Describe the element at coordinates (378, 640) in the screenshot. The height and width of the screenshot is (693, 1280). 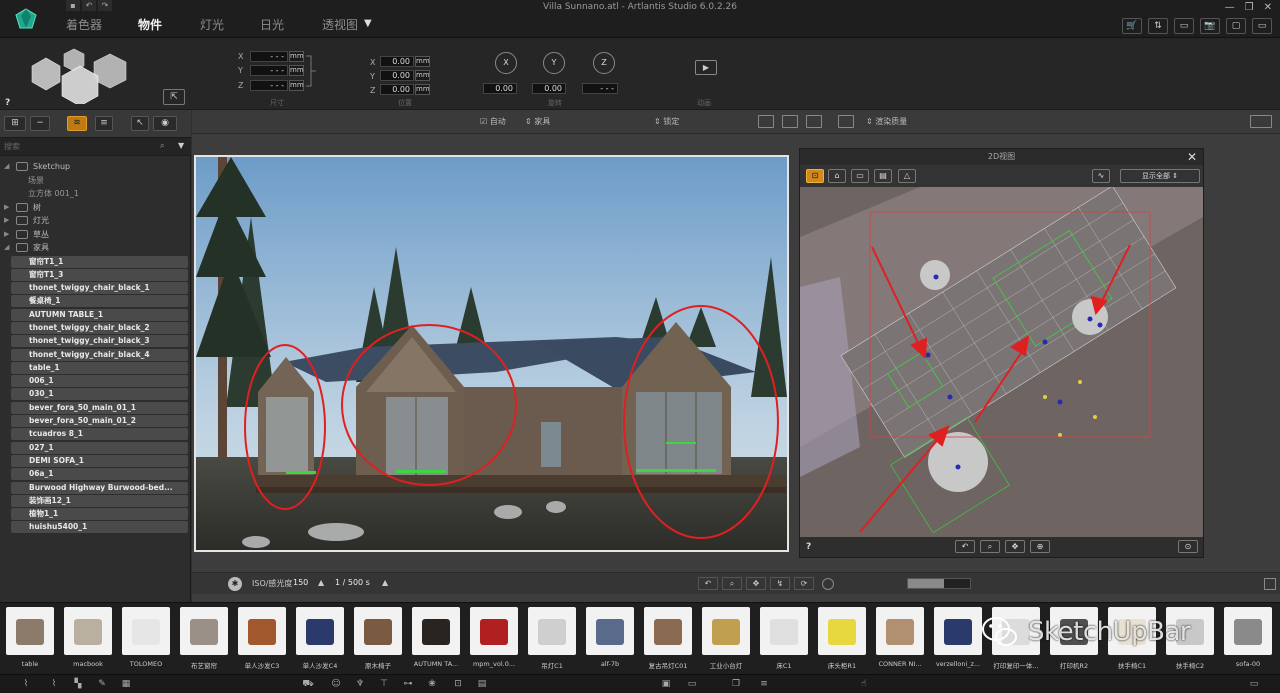
I see `catalog-item: 原木椅子` at that location.